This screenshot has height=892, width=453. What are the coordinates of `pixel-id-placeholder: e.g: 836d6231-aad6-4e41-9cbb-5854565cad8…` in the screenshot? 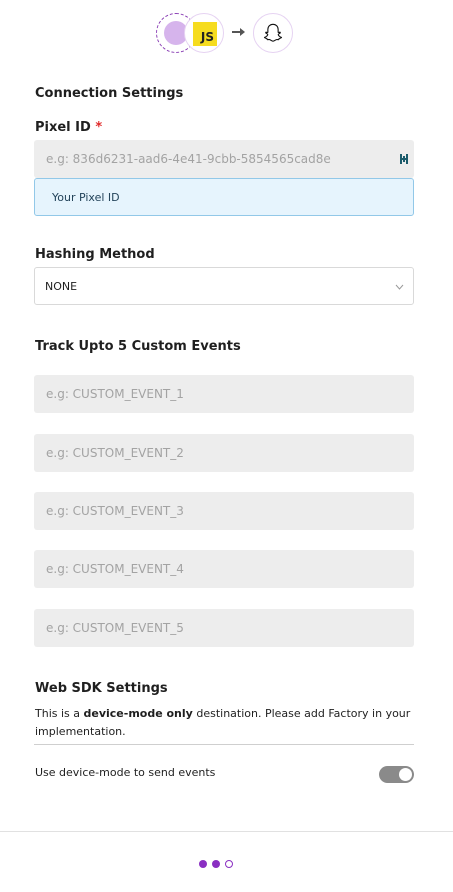 It's located at (188, 159).